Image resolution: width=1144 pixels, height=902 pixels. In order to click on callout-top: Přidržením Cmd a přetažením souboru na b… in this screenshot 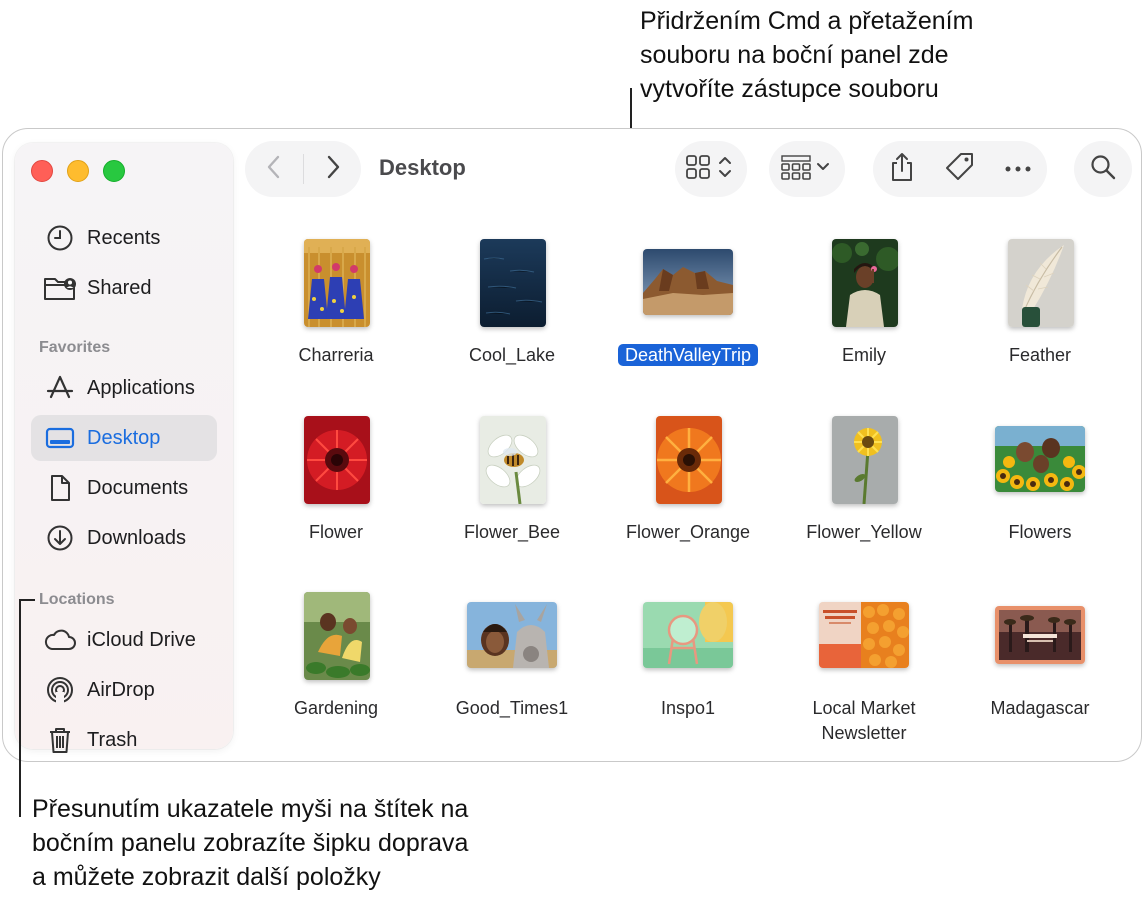, I will do `click(806, 55)`.